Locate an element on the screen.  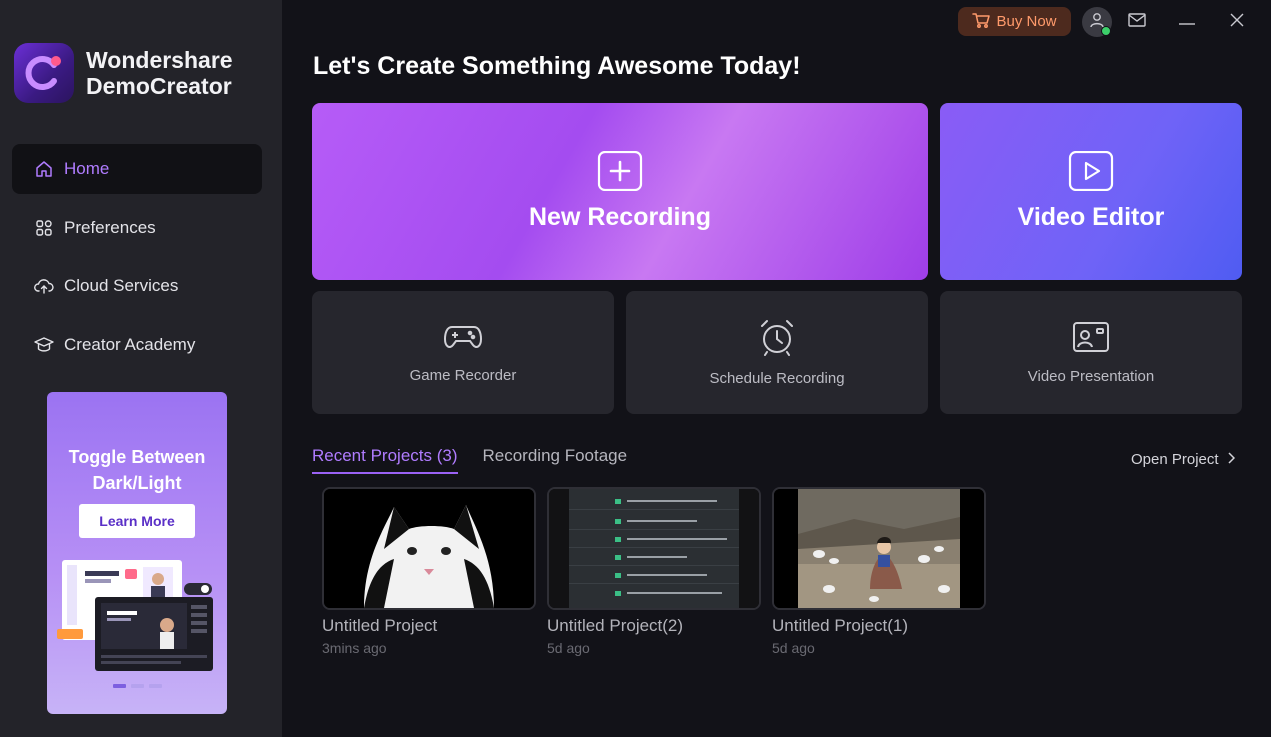
close-button is located at coordinates (1237, 22).